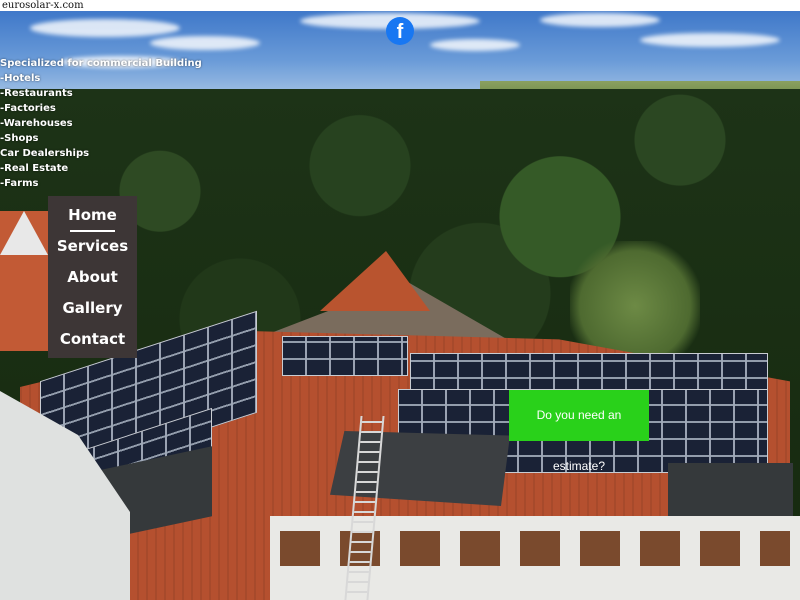 This screenshot has height=600, width=800. Describe the element at coordinates (101, 63) in the screenshot. I see `promo-headline: Specialized for commercial Building` at that location.